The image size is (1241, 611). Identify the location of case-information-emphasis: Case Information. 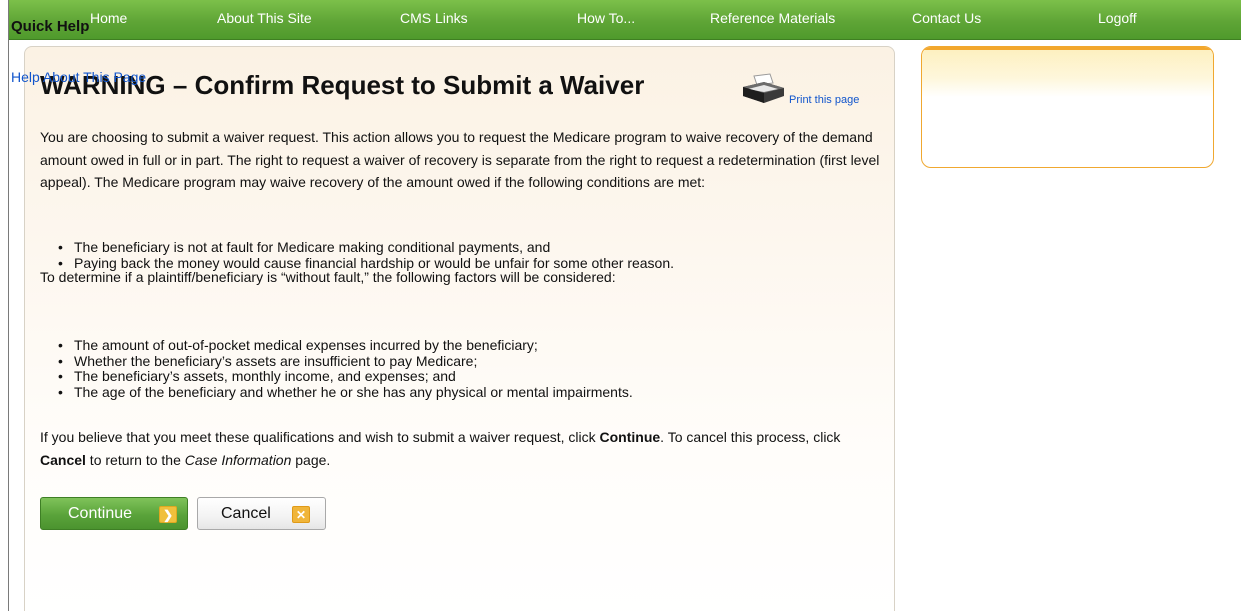
(238, 459).